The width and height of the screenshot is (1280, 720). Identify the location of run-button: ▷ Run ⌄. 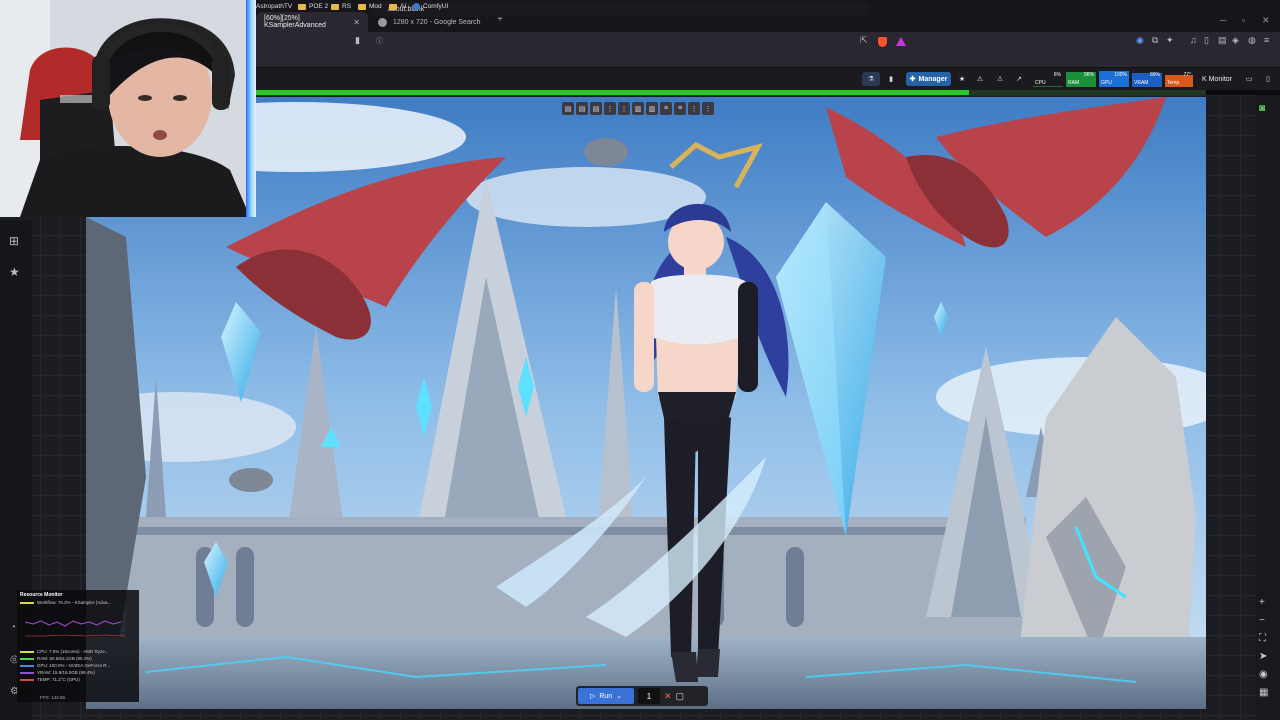
(606, 696).